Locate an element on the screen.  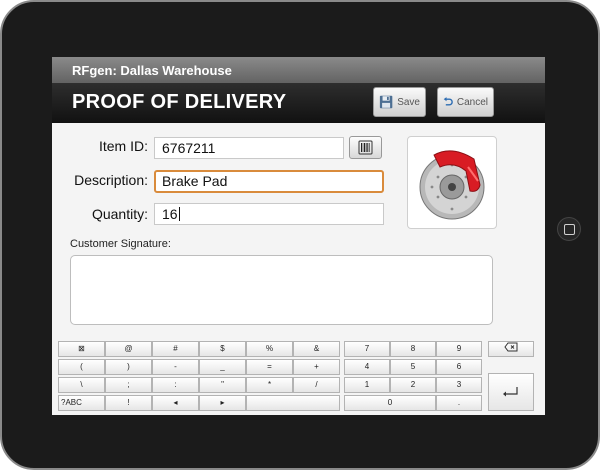
key-open-paren: ( is located at coordinates (81, 367).